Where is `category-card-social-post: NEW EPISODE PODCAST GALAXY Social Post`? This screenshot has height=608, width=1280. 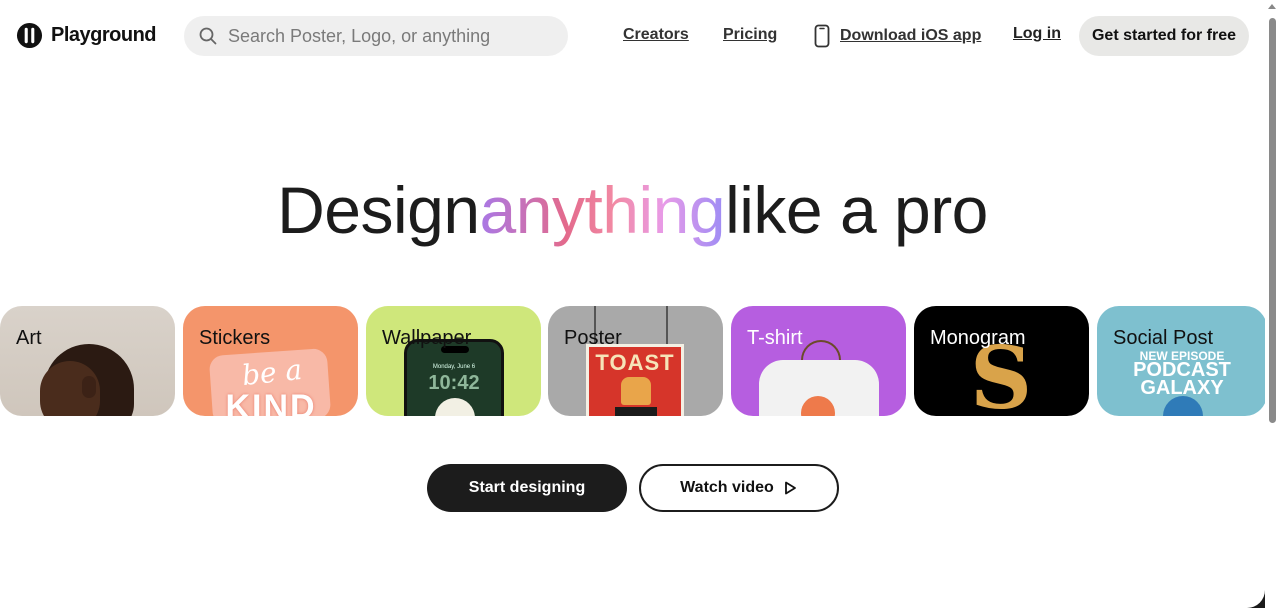
category-card-social-post: NEW EPISODE PODCAST GALAXY Social Post is located at coordinates (1181, 361).